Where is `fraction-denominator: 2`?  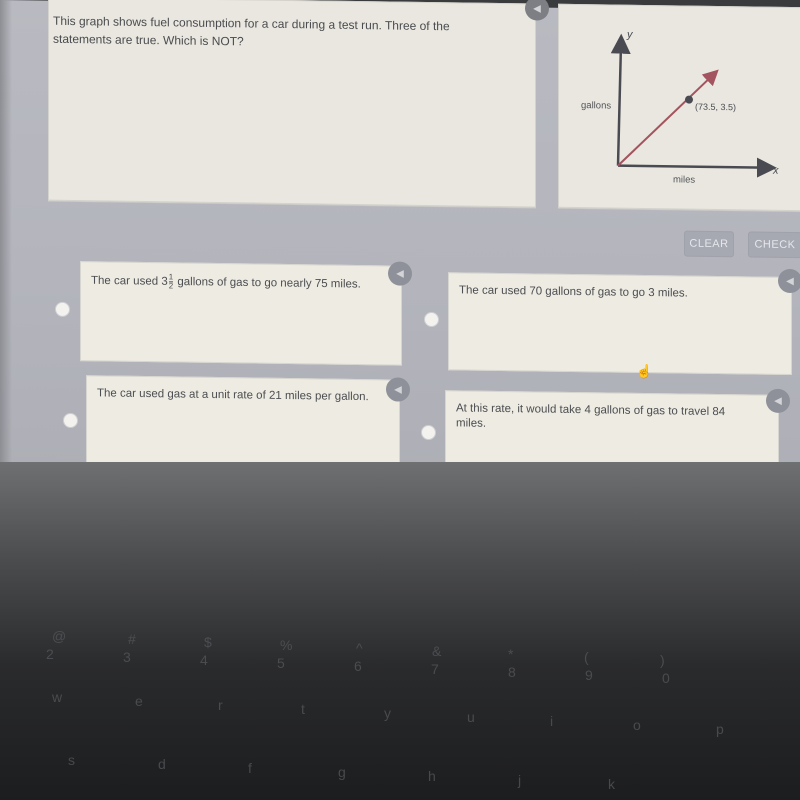 fraction-denominator: 2 is located at coordinates (171, 286).